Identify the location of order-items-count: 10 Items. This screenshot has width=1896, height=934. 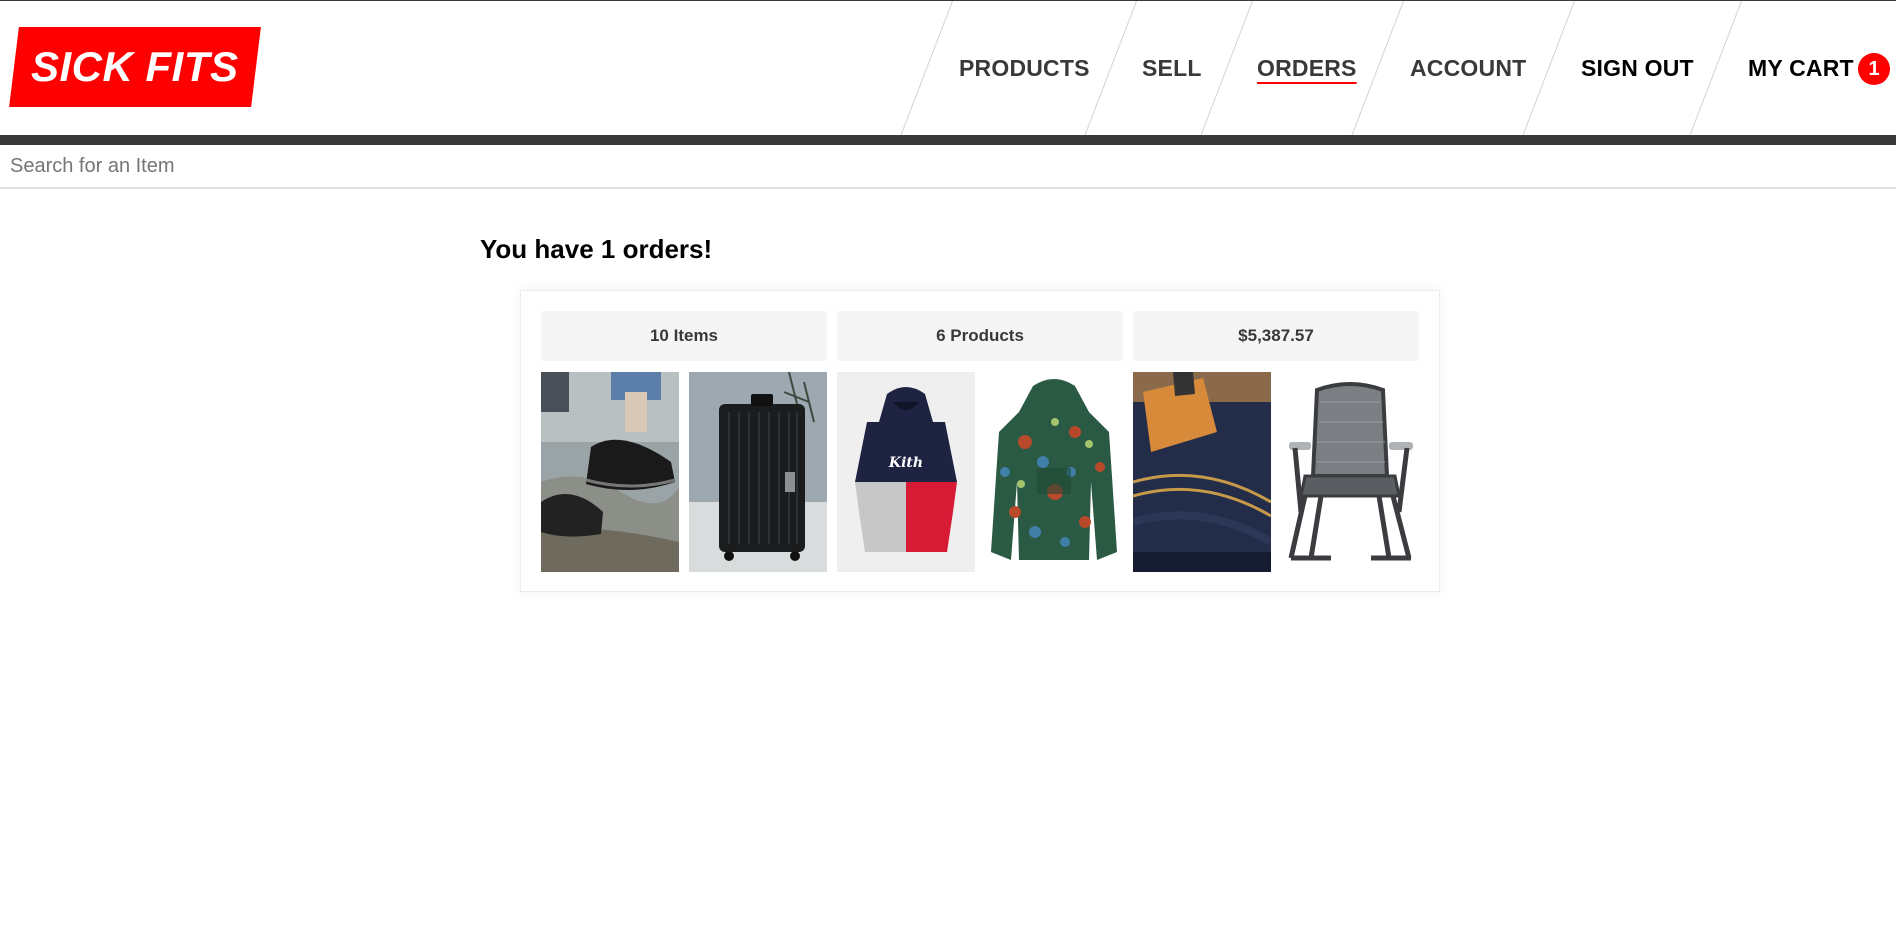
(684, 336).